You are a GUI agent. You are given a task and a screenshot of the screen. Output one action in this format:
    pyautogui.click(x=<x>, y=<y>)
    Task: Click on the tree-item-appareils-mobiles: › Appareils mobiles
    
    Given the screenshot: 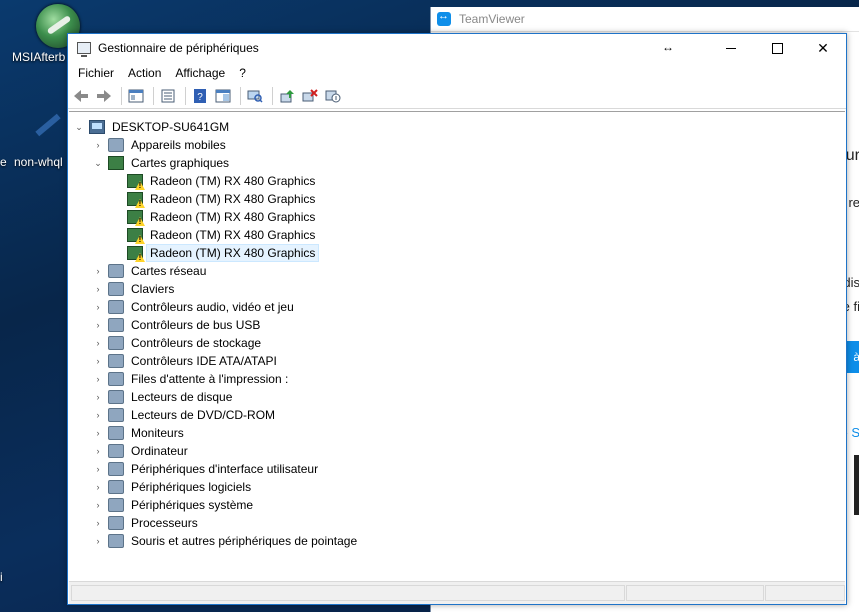 What is the action you would take?
    pyautogui.click(x=160, y=145)
    